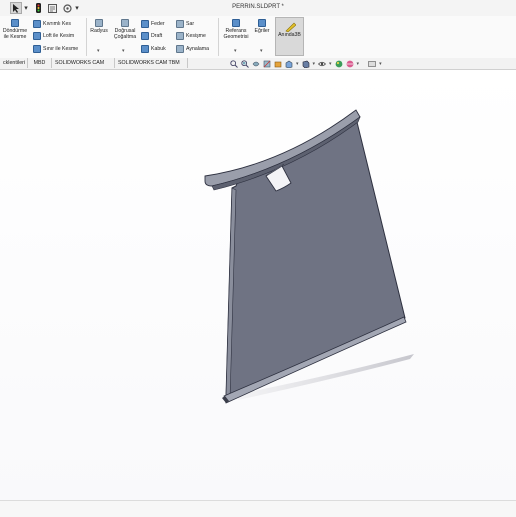 The width and height of the screenshot is (516, 517). I want to click on tab-addins: cklentileri, so click(14, 63).